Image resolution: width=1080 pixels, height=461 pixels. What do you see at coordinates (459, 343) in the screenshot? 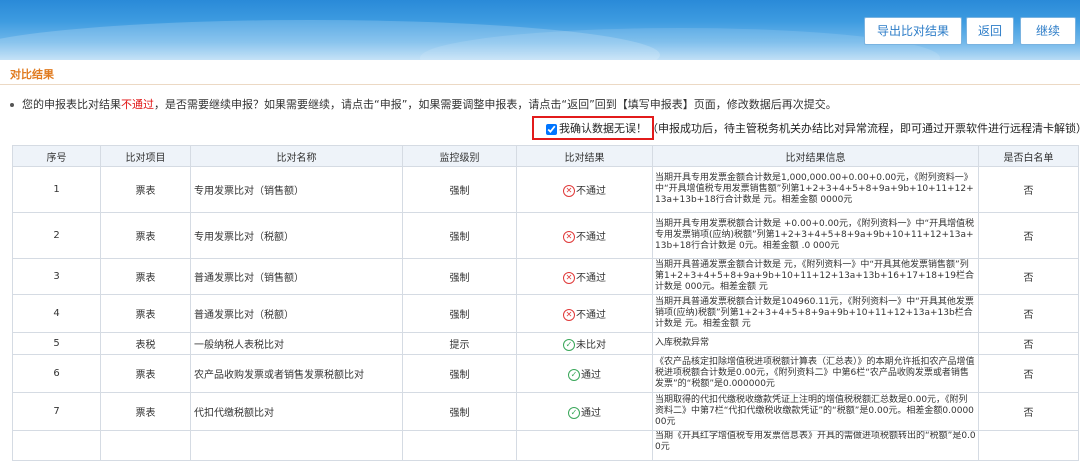
I see `row-level: 提示` at bounding box center [459, 343].